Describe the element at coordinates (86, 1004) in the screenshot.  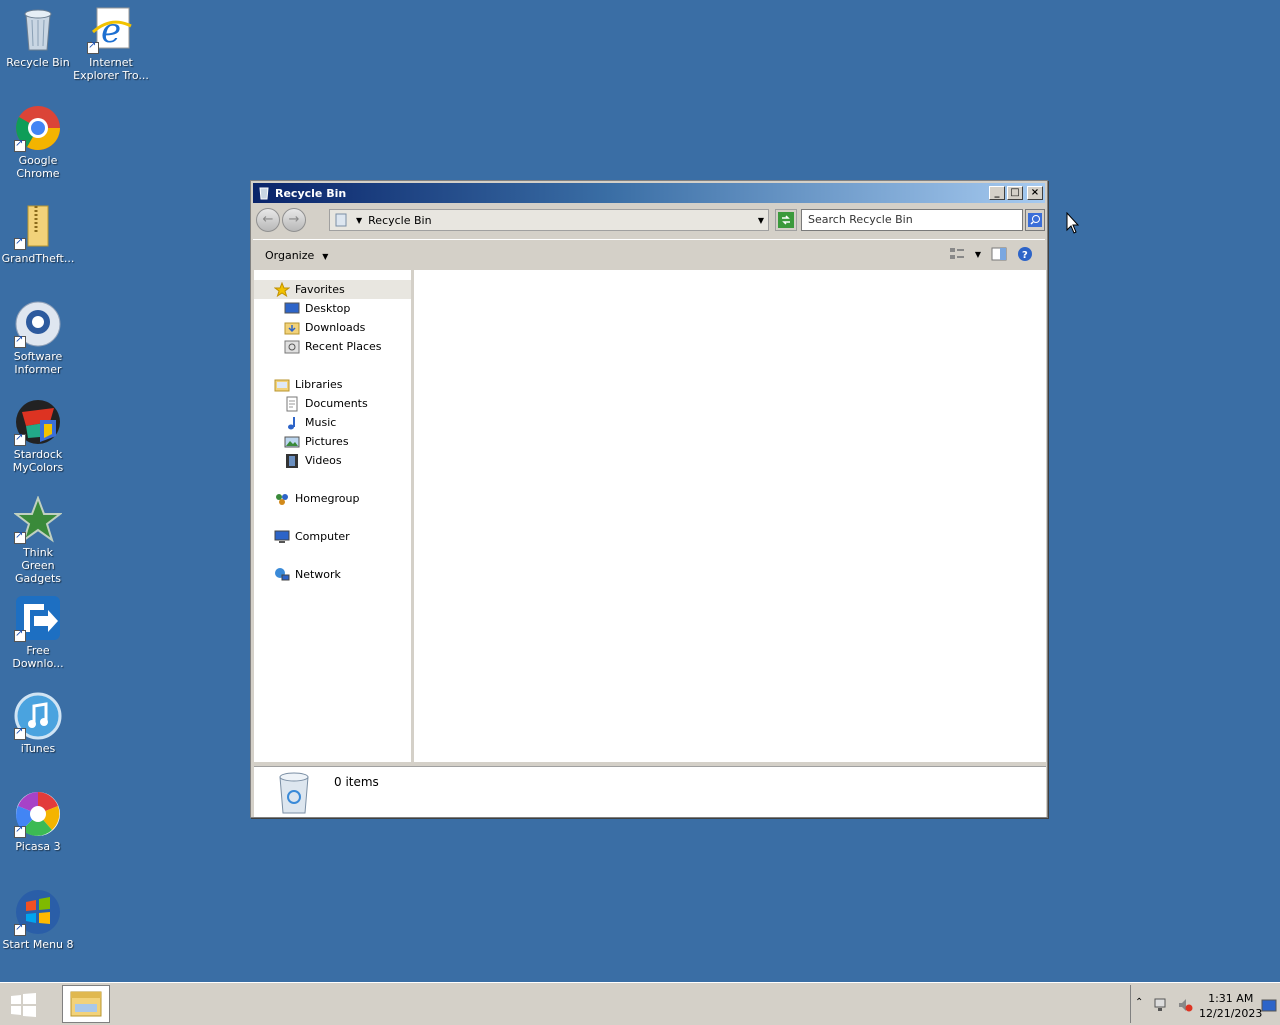
I see `taskbar-explorer-button` at that location.